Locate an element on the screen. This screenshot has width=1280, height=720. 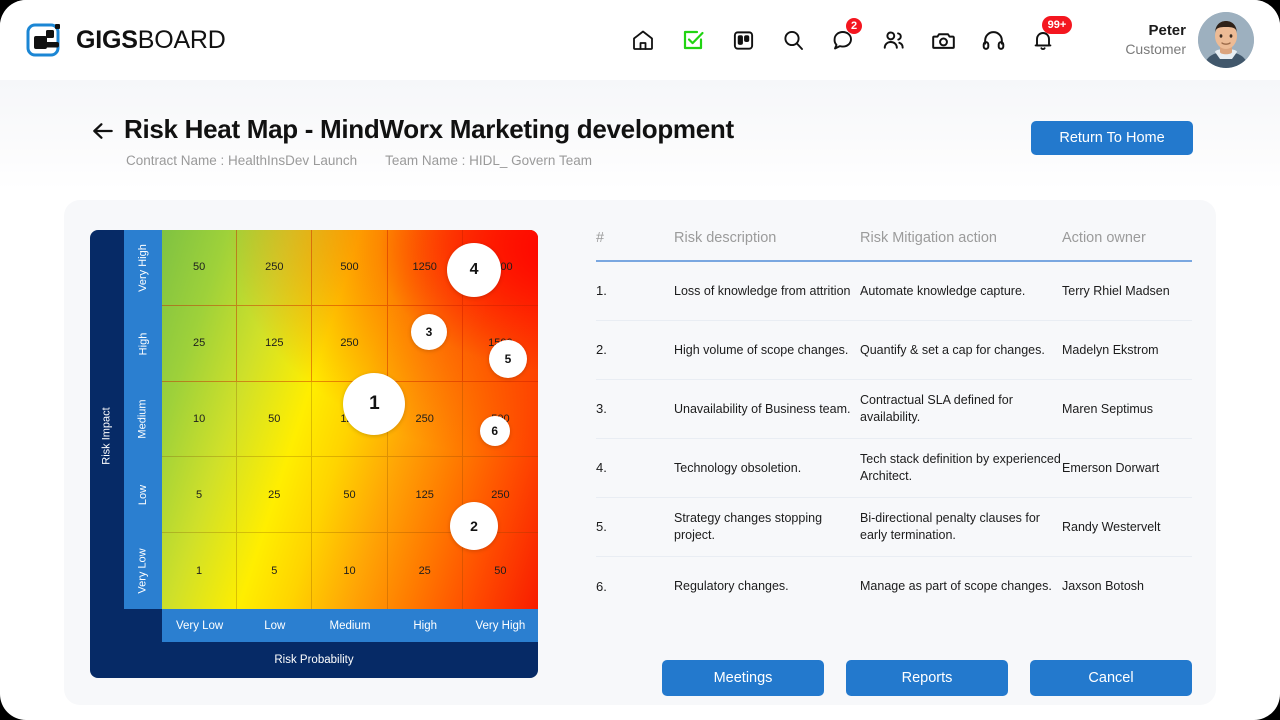
heatmap-y-categories: Very High High Medium Low Very Low is located at coordinates (143, 419).